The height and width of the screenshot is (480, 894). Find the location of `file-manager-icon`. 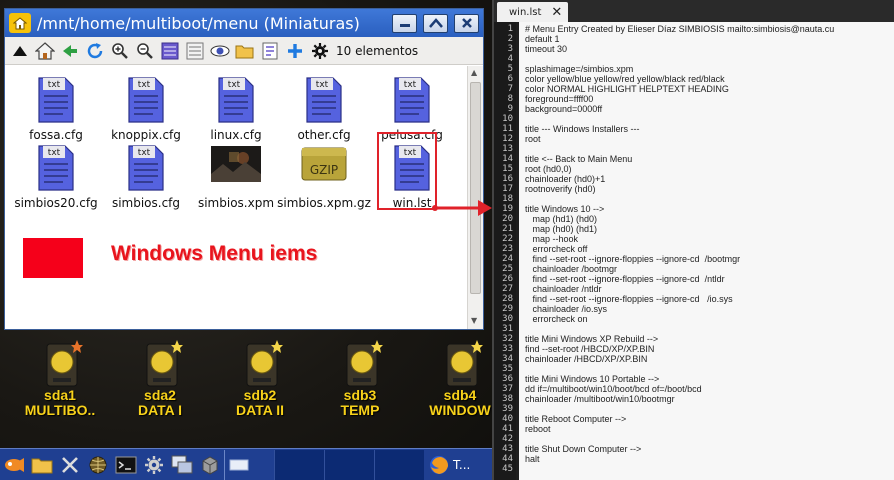

file-manager-icon is located at coordinates (42, 465).